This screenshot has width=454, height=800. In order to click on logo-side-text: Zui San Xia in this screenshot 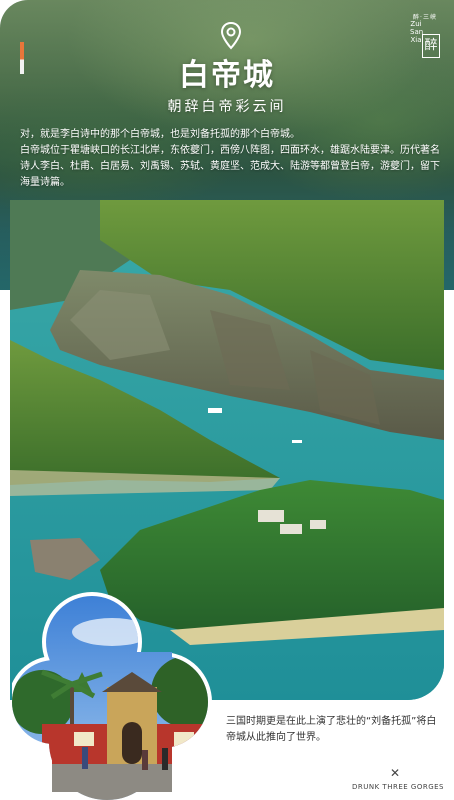, I will do `click(417, 32)`.